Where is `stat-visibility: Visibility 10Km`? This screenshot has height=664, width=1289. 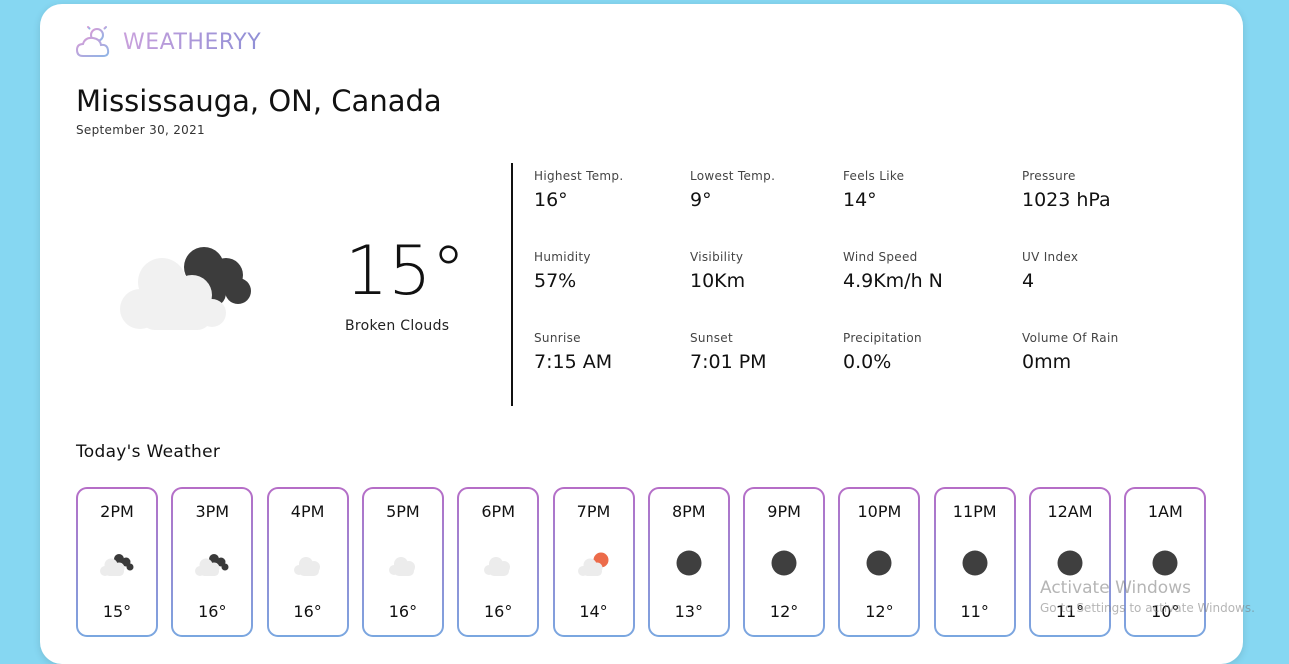 stat-visibility: Visibility 10Km is located at coordinates (717, 271).